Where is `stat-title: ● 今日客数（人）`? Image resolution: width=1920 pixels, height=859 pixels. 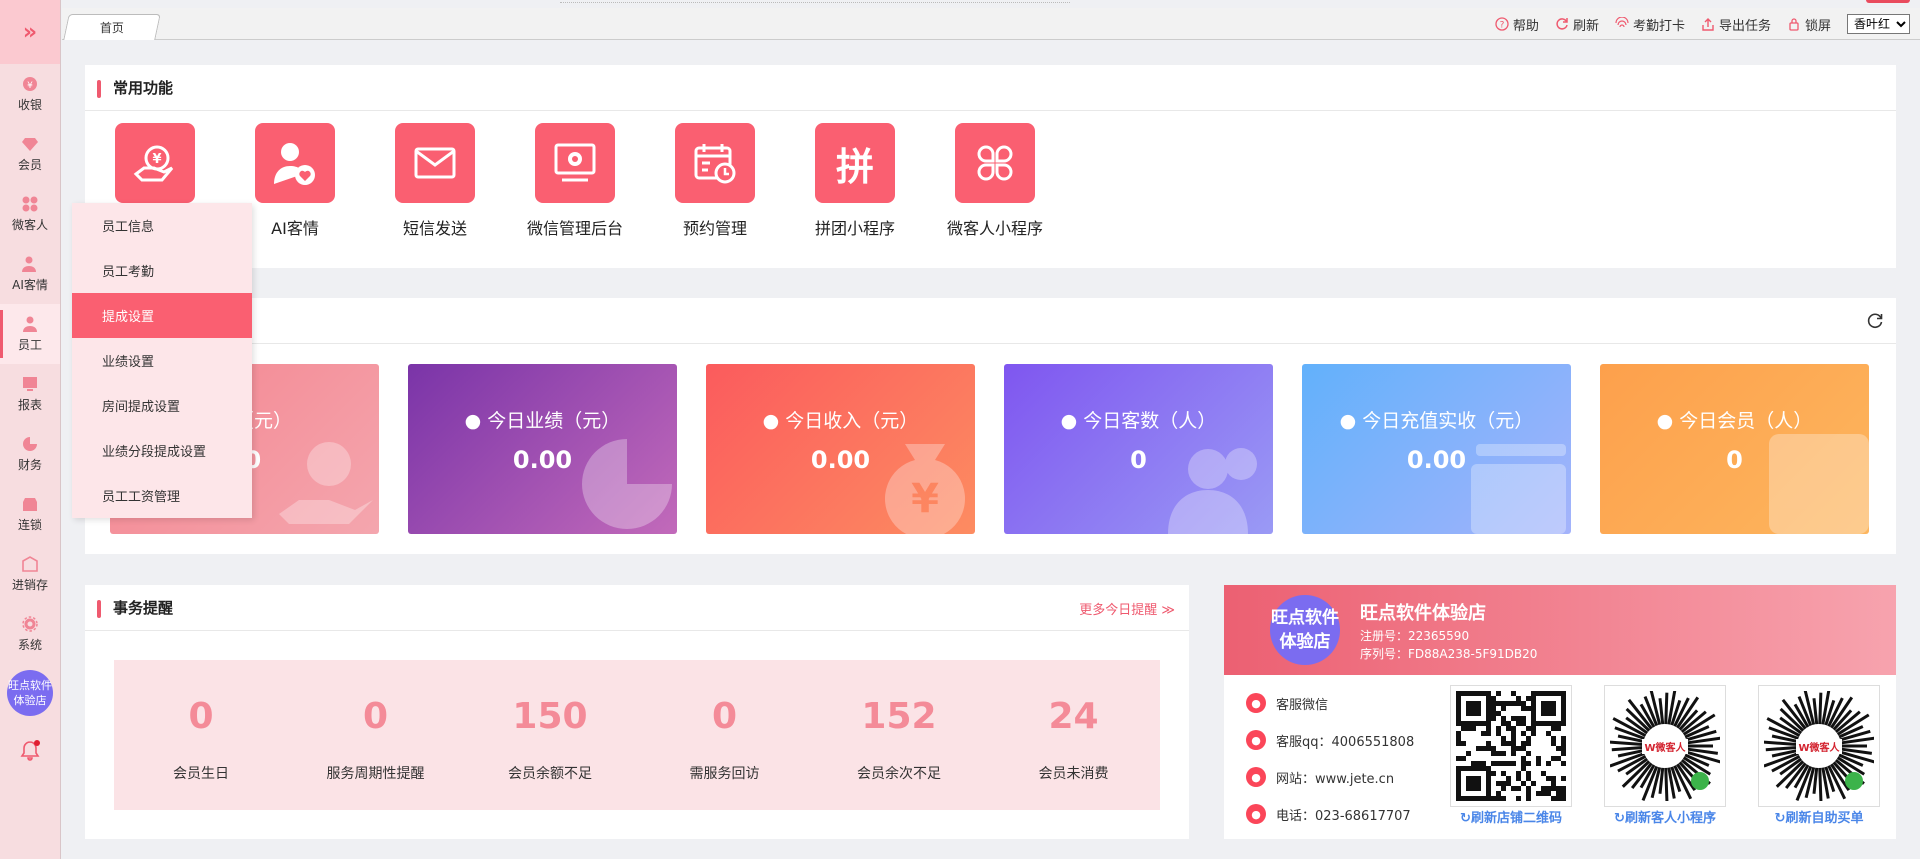 stat-title: ● 今日客数（人） is located at coordinates (1138, 419).